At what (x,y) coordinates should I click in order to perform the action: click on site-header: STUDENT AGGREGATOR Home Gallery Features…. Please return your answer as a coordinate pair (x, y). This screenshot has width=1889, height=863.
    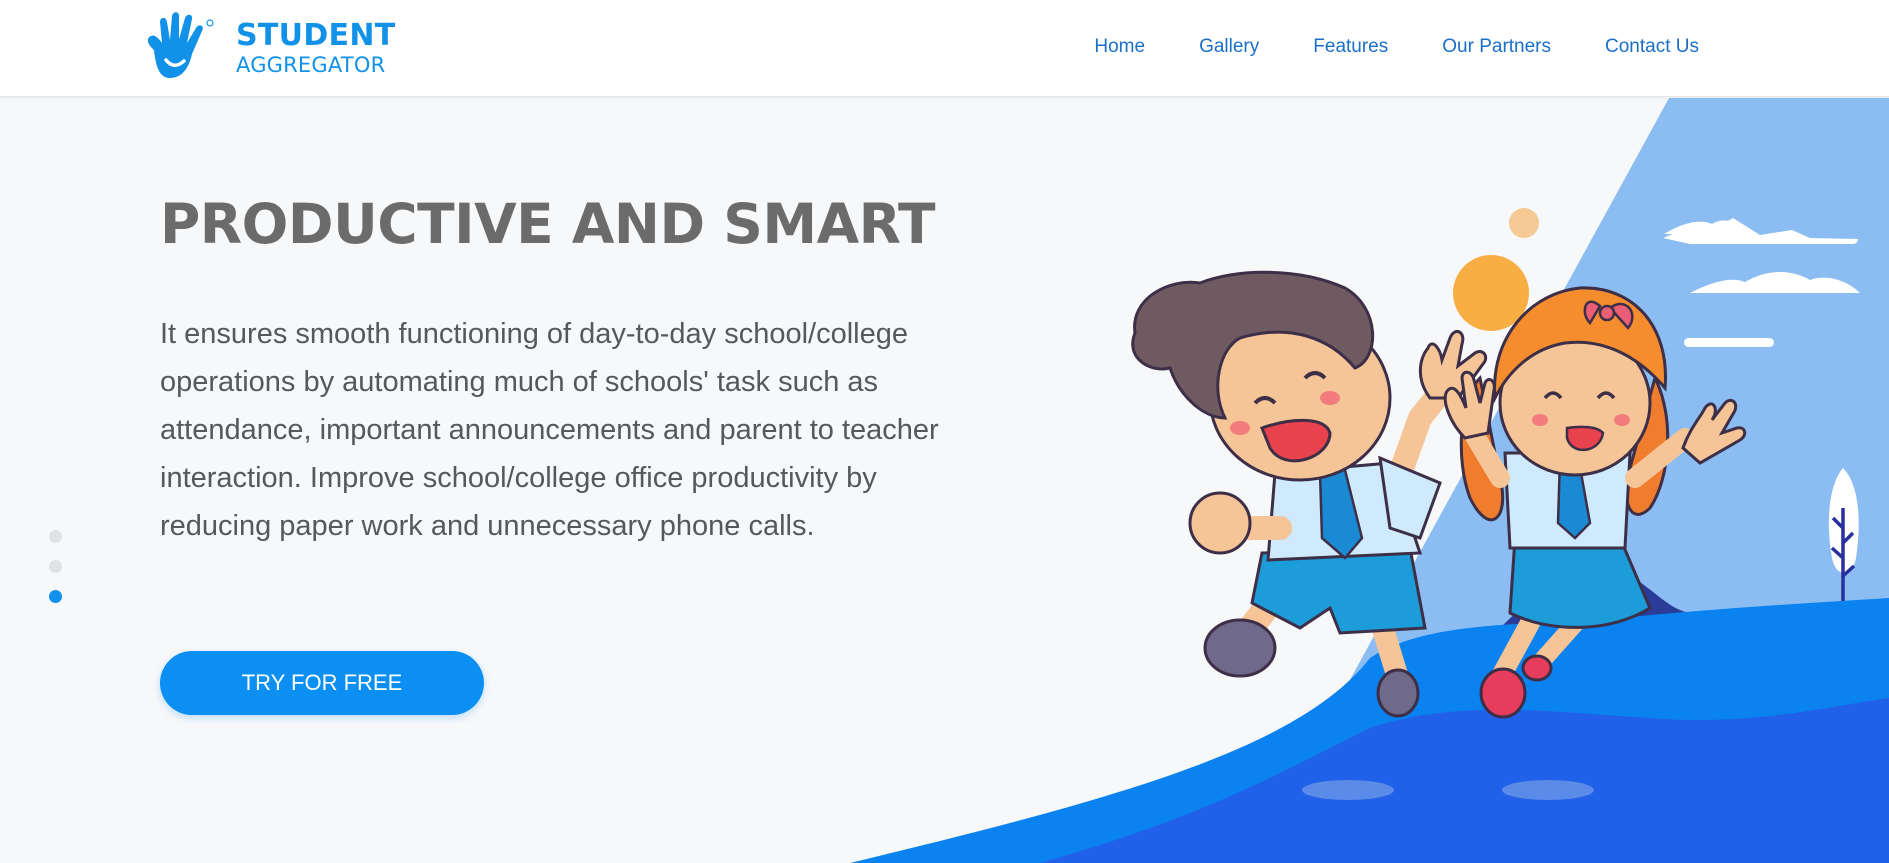
    Looking at the image, I should click on (944, 48).